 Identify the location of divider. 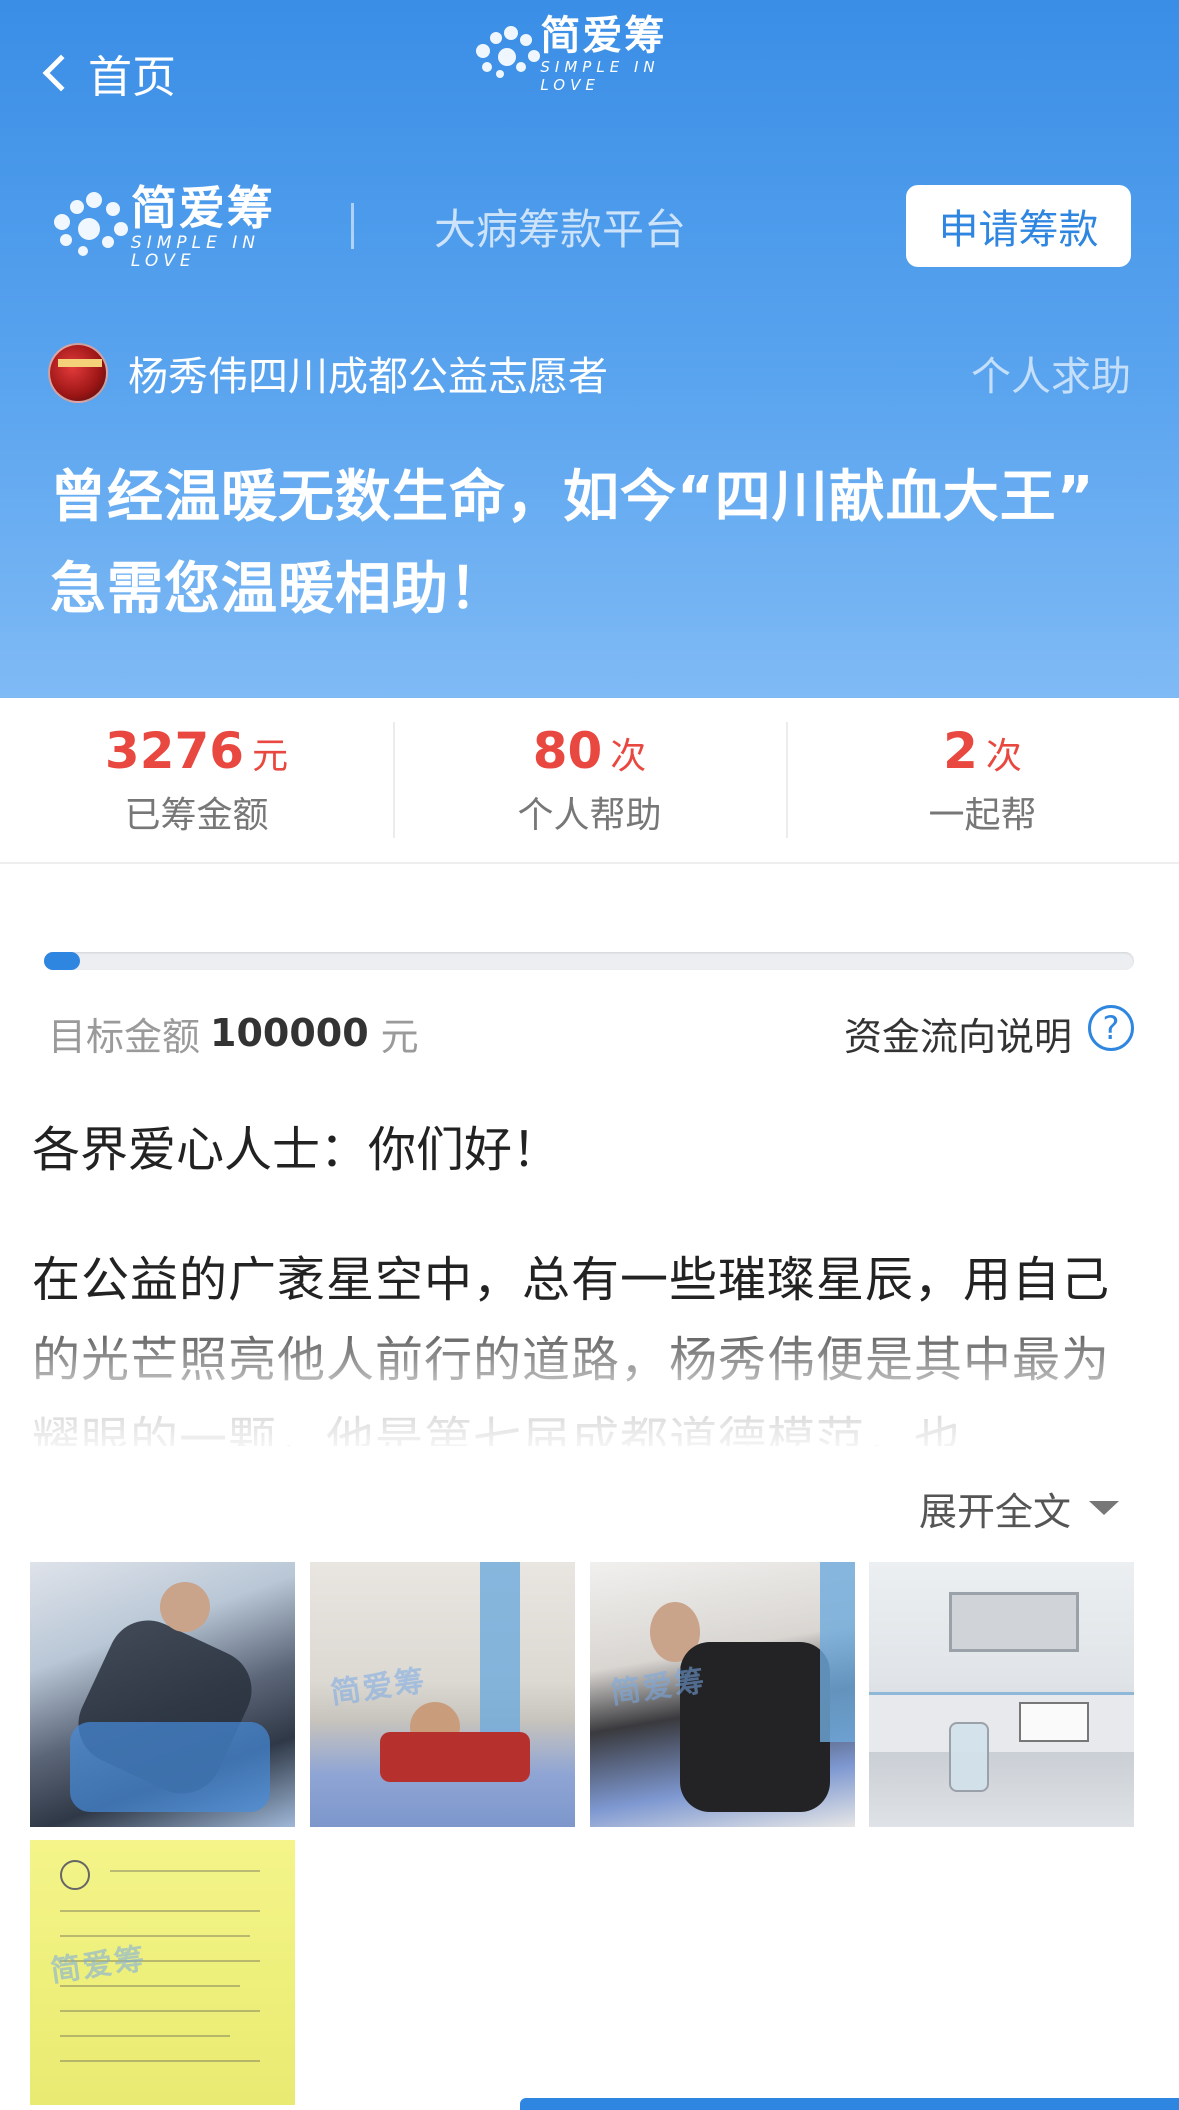
(352, 226).